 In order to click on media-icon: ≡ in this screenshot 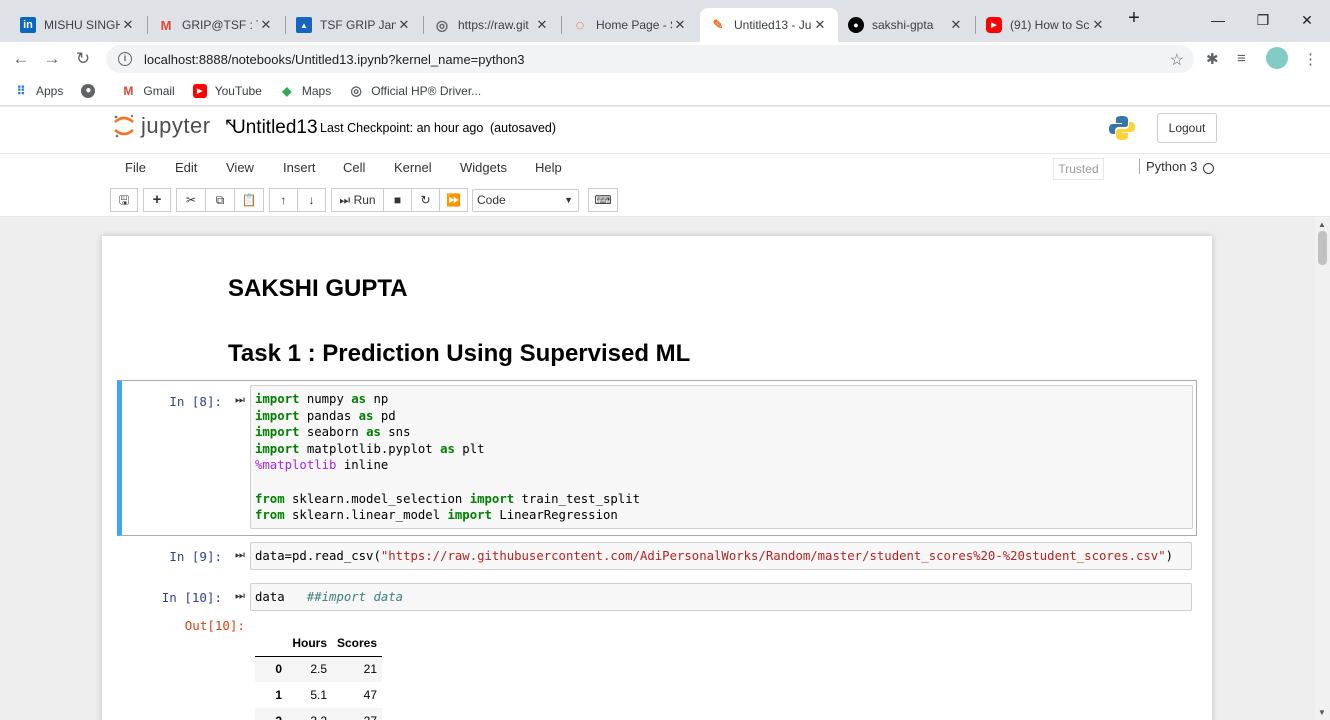, I will do `click(1241, 58)`.